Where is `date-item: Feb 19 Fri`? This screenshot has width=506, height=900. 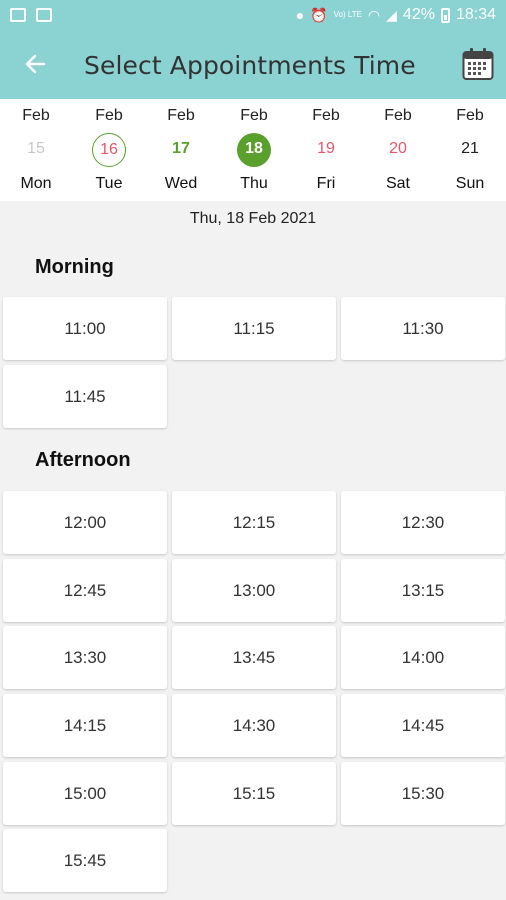 date-item: Feb 19 Fri is located at coordinates (326, 150).